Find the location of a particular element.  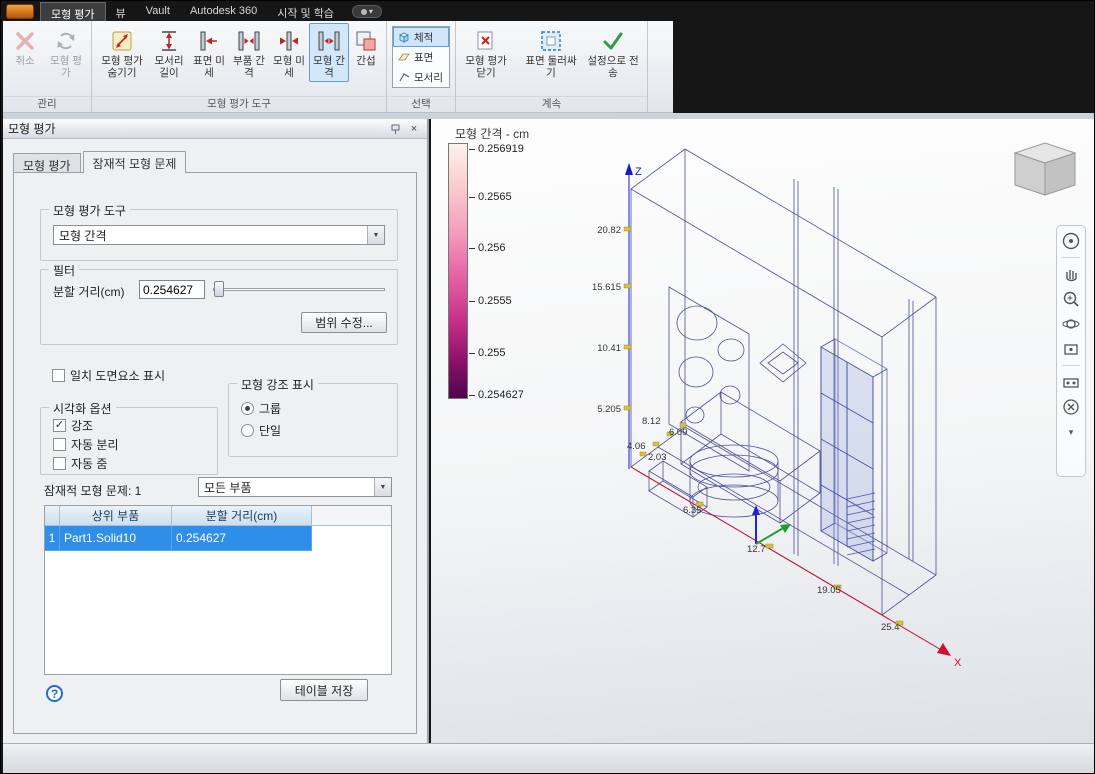

svg-text: 12.7 is located at coordinates (756, 549).